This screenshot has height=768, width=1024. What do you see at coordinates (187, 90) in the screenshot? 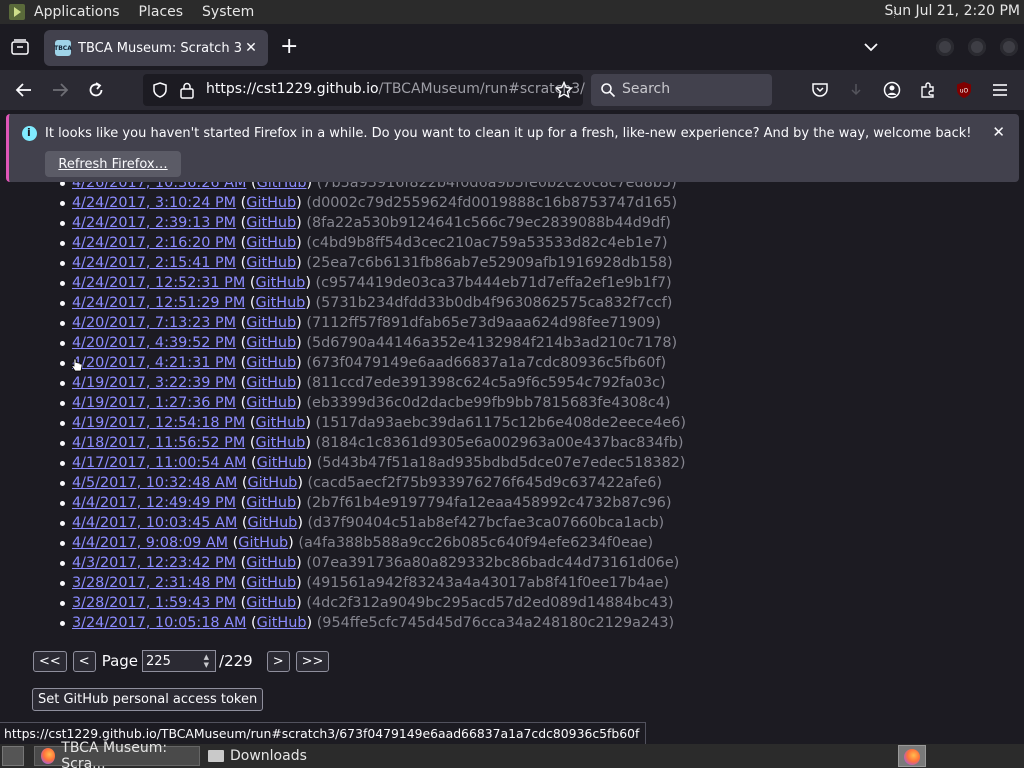
I see `lock-icon` at bounding box center [187, 90].